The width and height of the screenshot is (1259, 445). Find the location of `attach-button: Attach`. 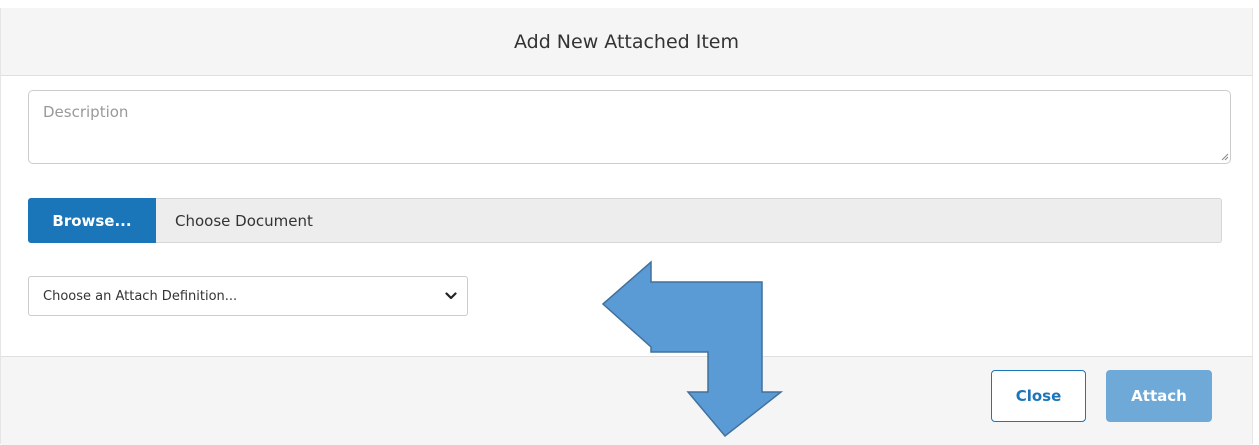

attach-button: Attach is located at coordinates (1159, 396).